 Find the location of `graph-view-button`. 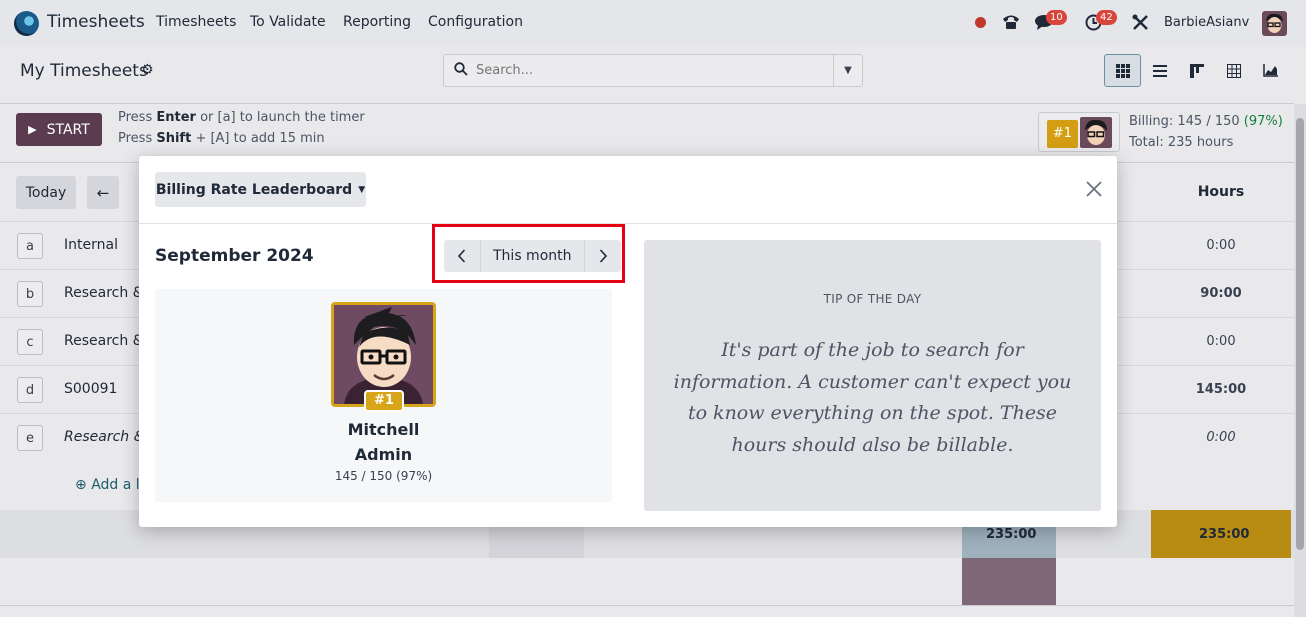

graph-view-button is located at coordinates (1270, 70).